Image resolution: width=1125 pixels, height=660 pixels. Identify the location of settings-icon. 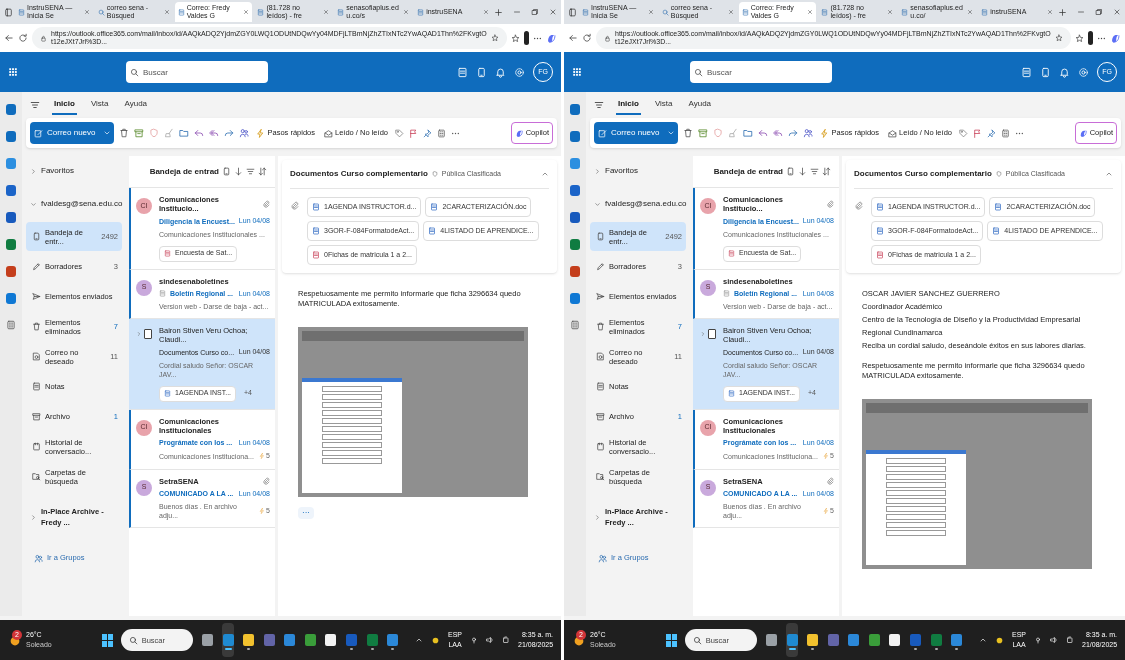
(1083, 72).